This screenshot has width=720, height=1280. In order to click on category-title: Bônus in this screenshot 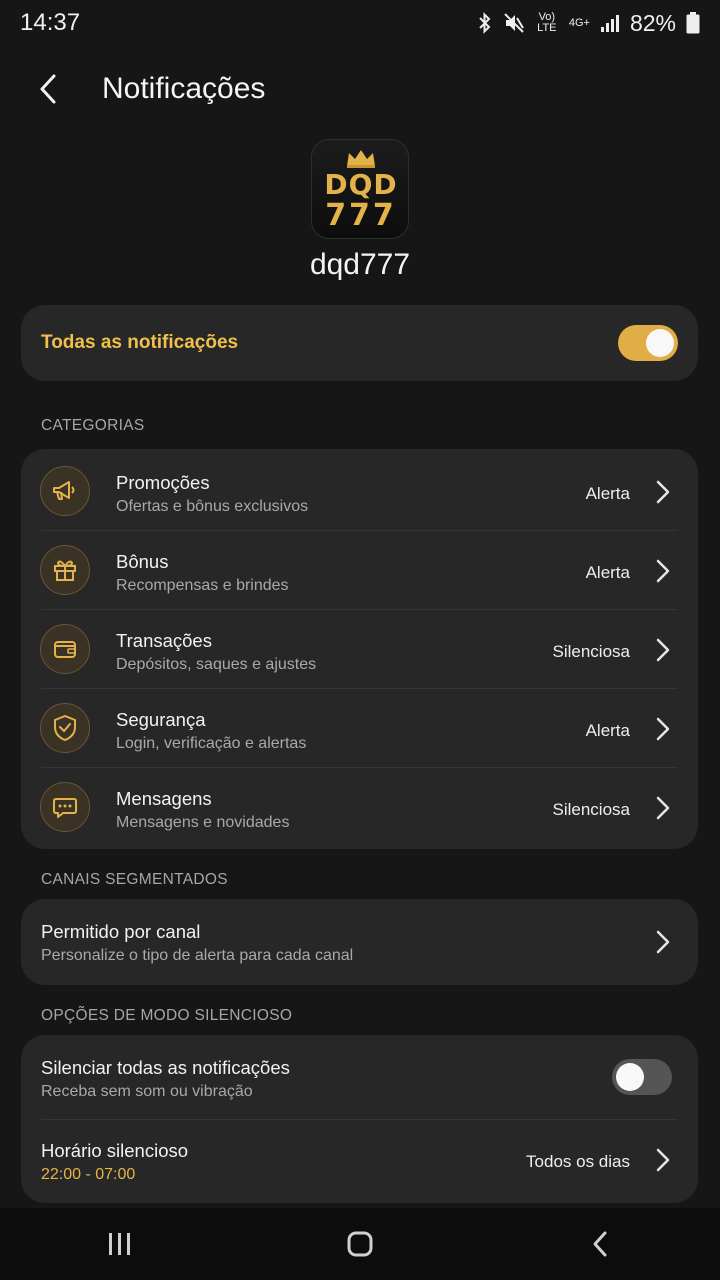, I will do `click(142, 561)`.